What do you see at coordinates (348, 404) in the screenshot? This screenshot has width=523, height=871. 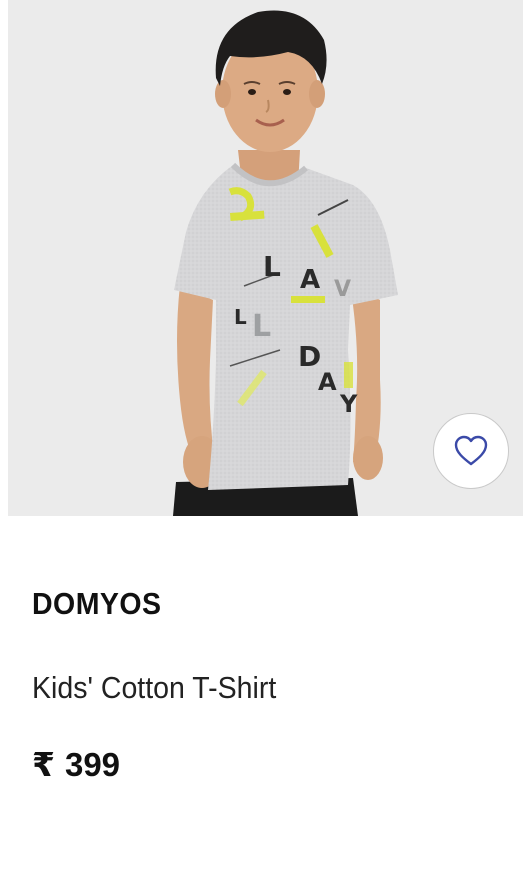 I see `print-letter: Y` at bounding box center [348, 404].